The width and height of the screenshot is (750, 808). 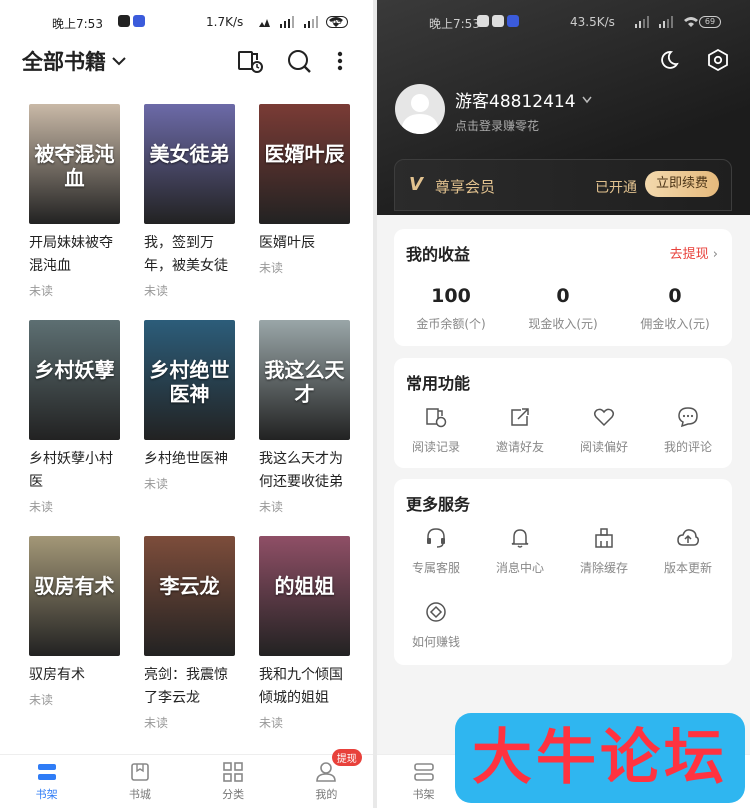 What do you see at coordinates (691, 22) in the screenshot?
I see `wifi-icon` at bounding box center [691, 22].